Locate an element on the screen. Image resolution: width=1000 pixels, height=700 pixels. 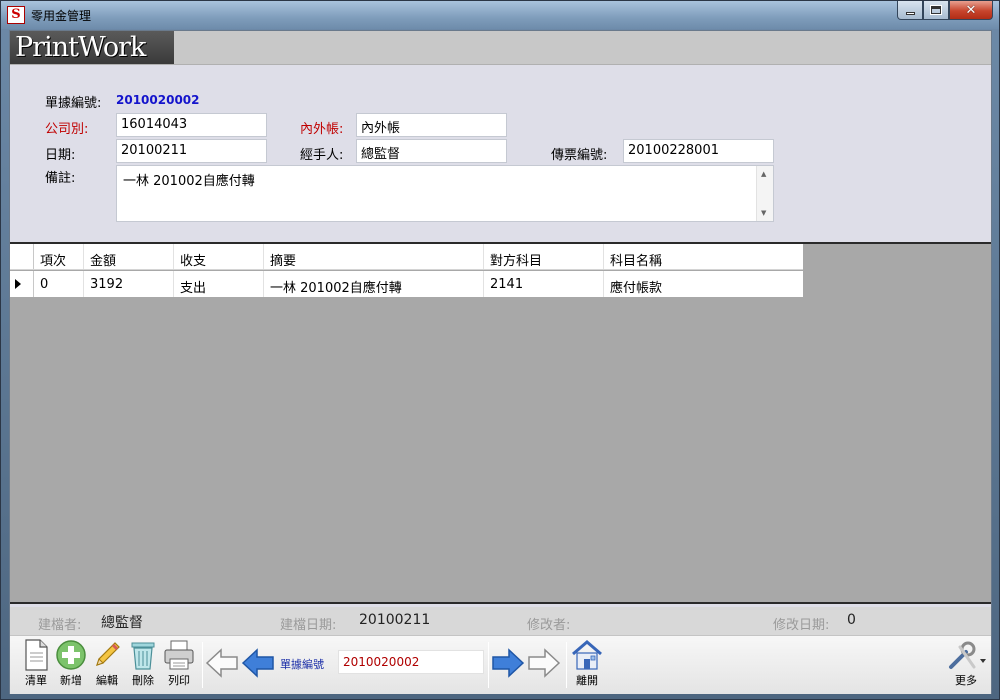
pencil-icon is located at coordinates (108, 654).